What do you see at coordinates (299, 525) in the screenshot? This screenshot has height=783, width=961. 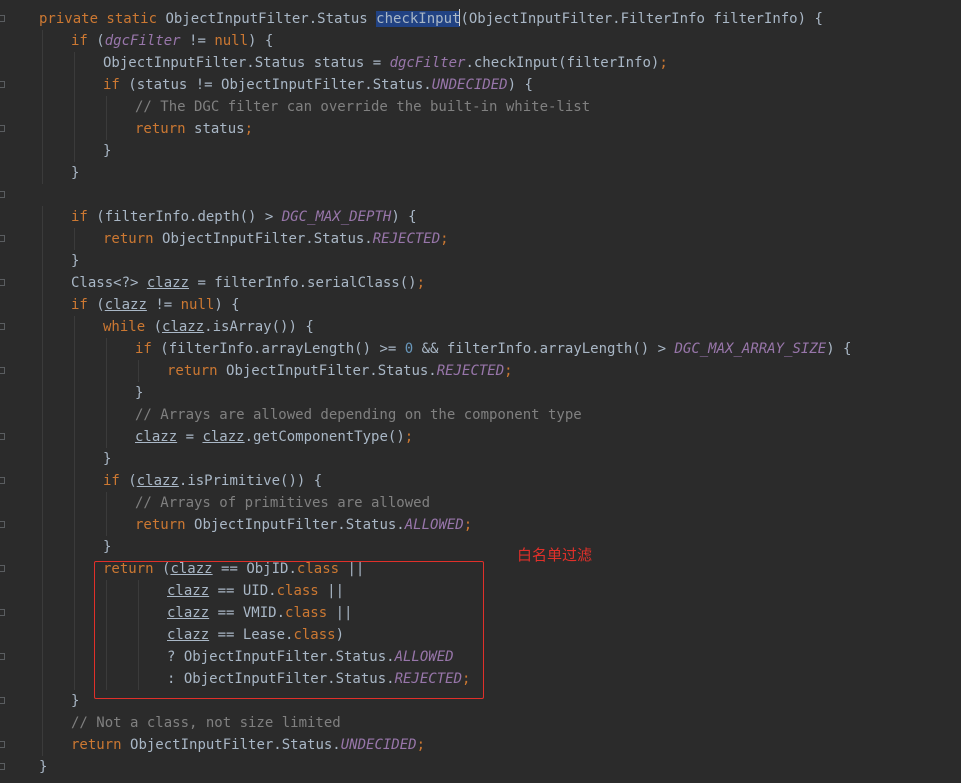 I see `code-token: ObjectInputFilter.Status.` at bounding box center [299, 525].